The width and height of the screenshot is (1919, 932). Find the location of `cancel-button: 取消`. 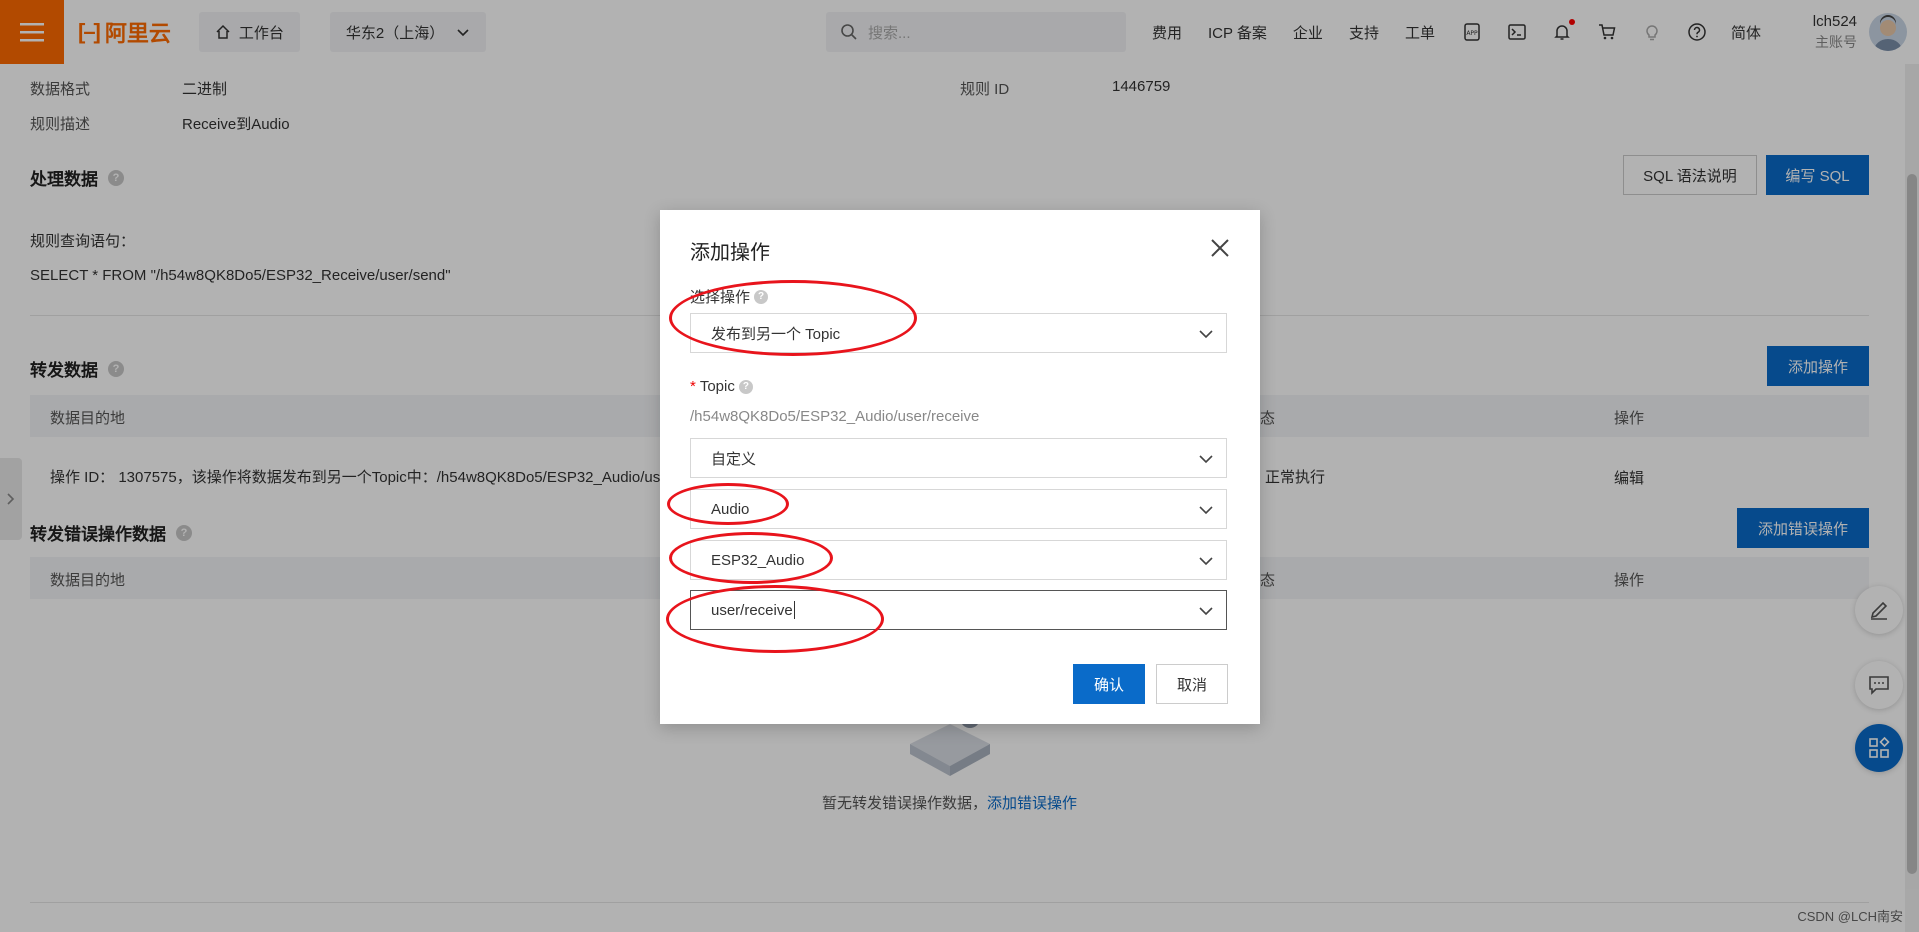

cancel-button: 取消 is located at coordinates (1192, 684).